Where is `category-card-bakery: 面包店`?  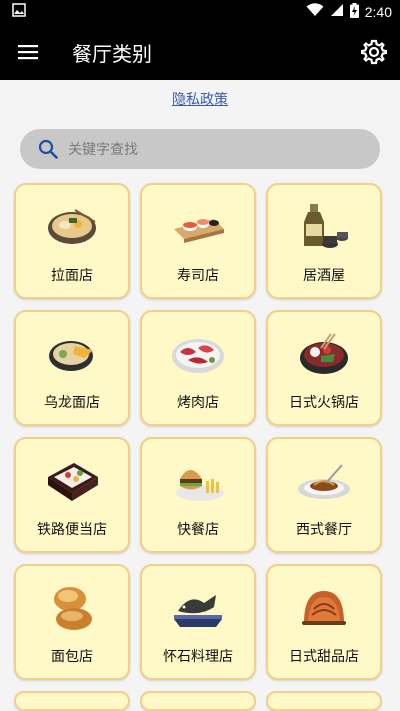 category-card-bakery: 面包店 is located at coordinates (72, 622).